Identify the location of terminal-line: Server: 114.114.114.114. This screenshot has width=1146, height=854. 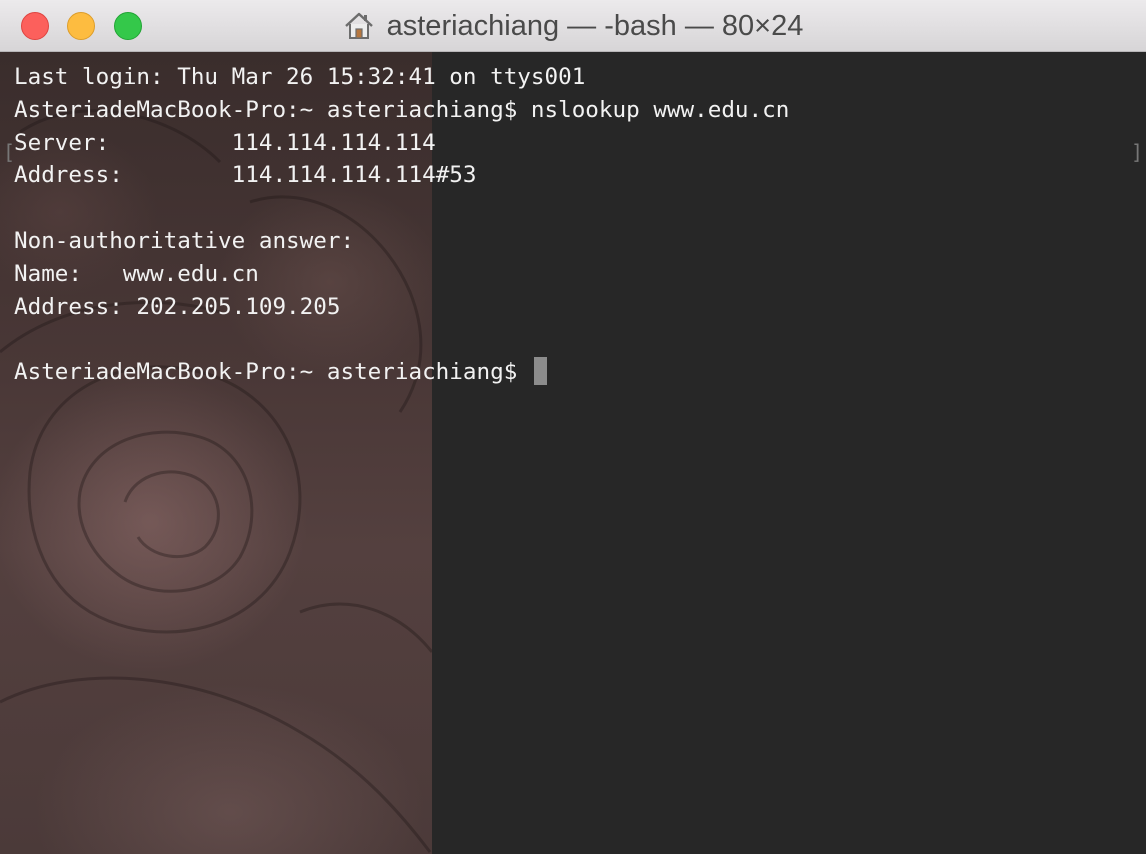
(225, 142).